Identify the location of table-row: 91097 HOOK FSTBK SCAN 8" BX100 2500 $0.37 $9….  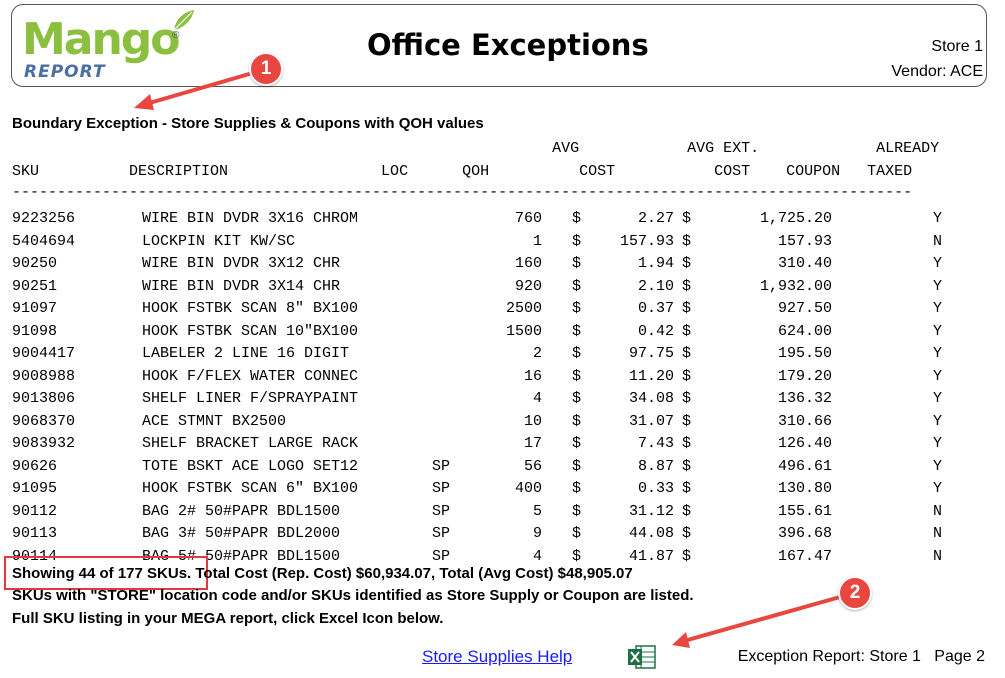
(497, 309).